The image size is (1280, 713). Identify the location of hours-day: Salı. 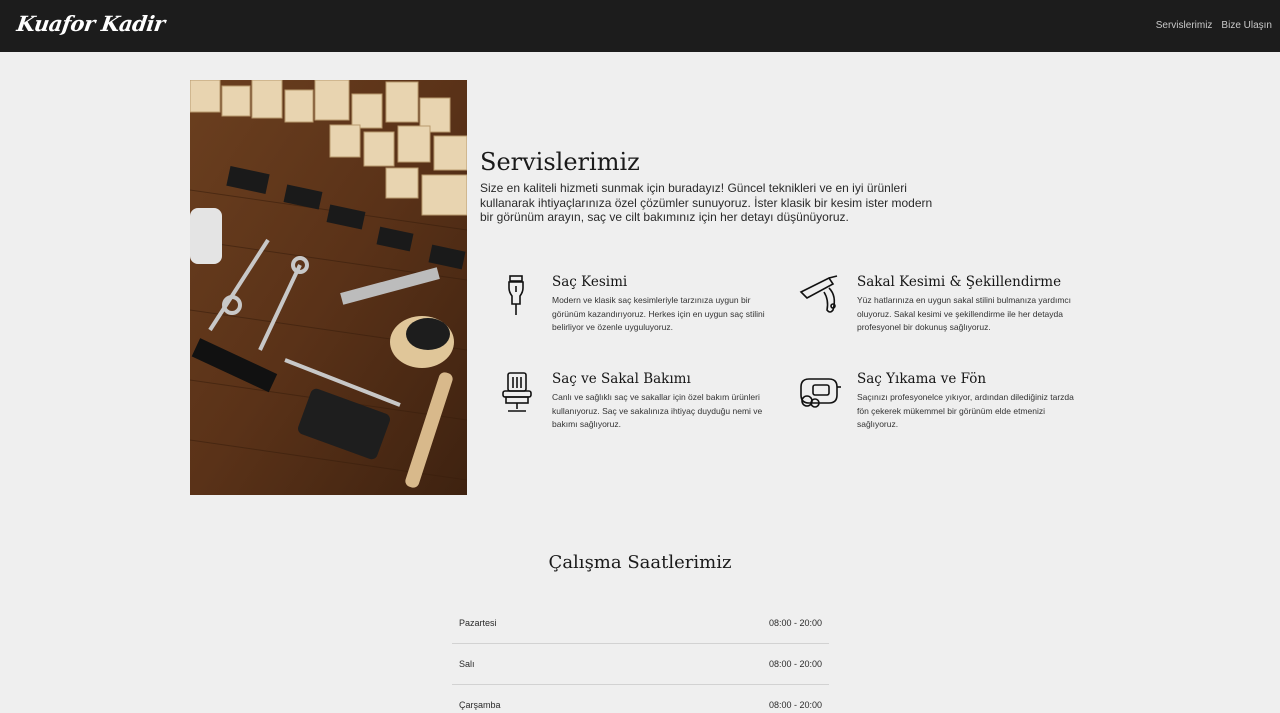
(467, 664).